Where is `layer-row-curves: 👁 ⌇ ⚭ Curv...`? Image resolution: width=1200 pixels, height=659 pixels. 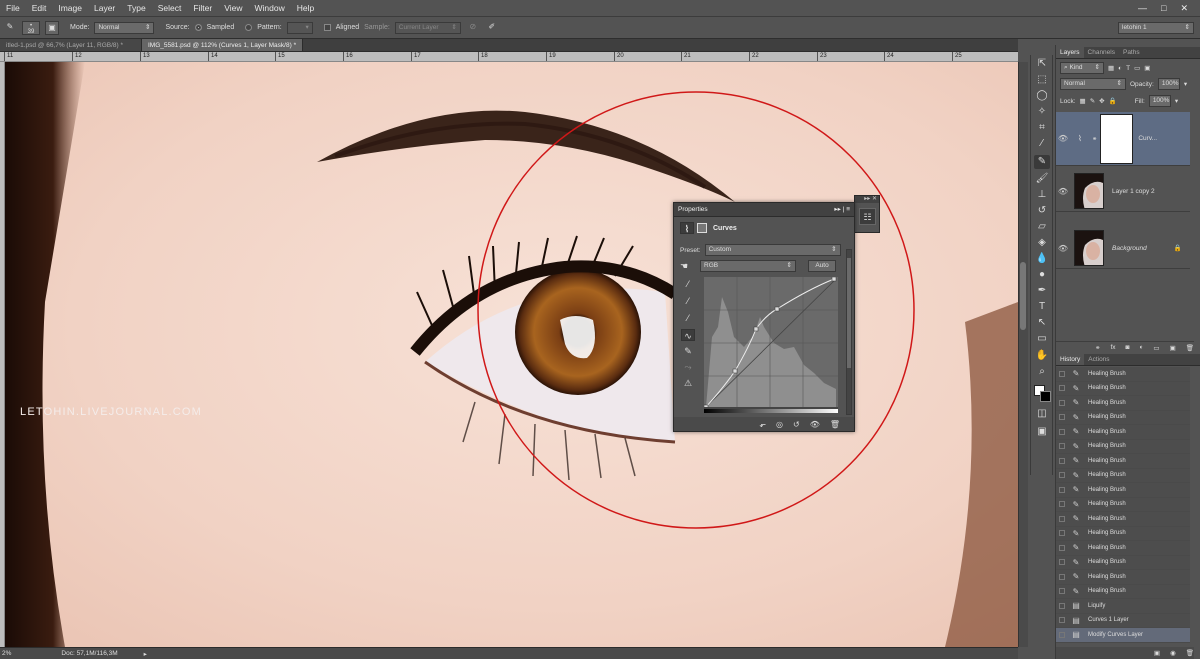
layer-row-curves: 👁 ⌇ ⚭ Curv... is located at coordinates (1123, 139).